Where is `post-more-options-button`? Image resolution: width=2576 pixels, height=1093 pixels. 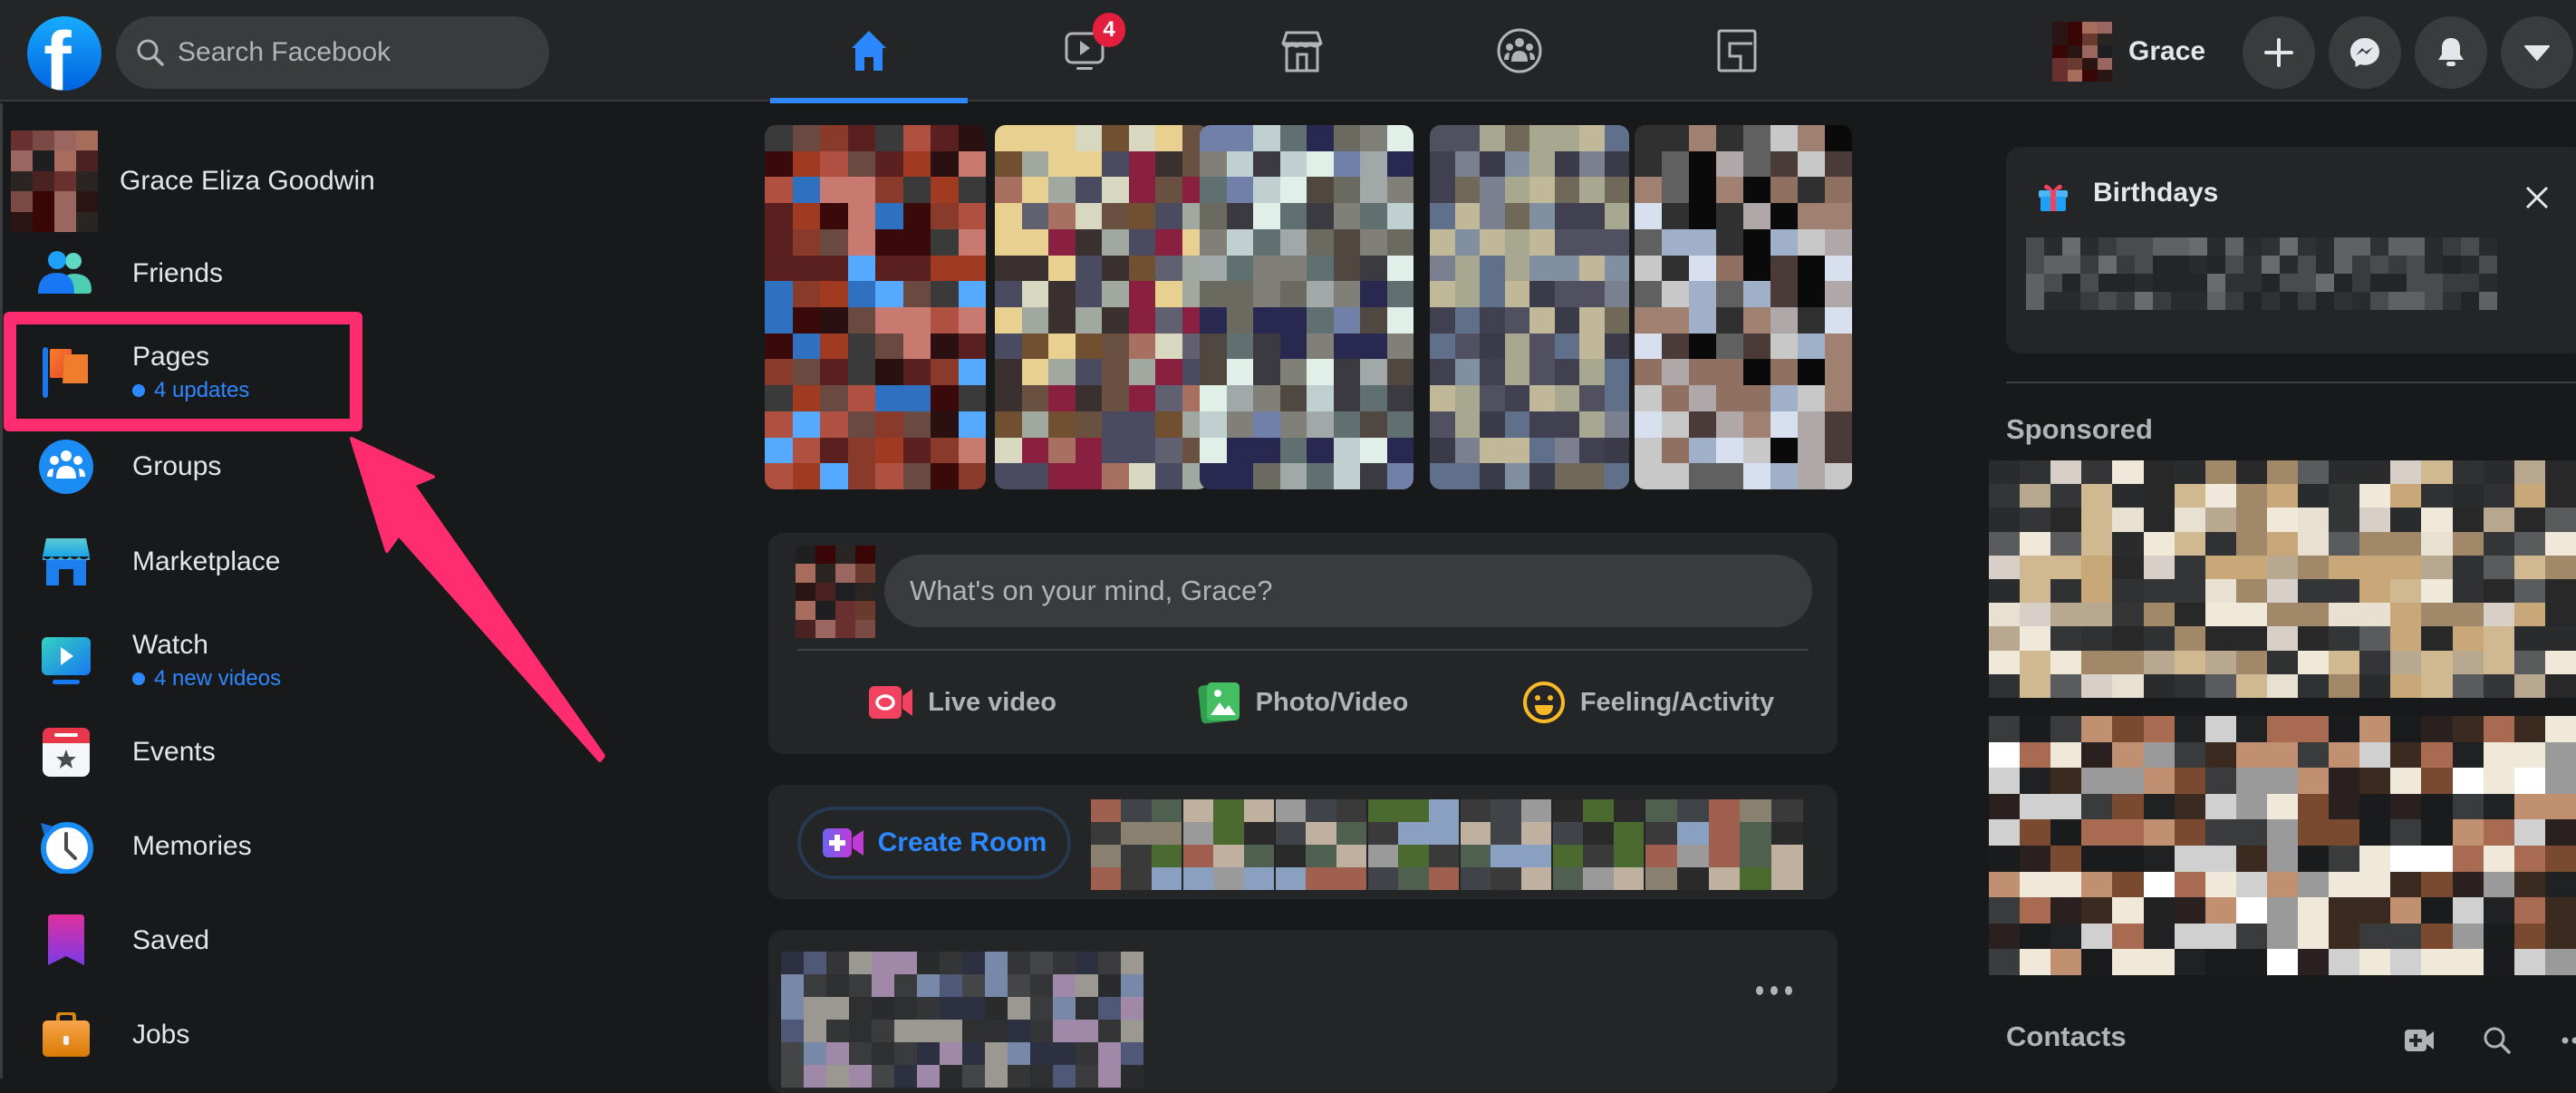
post-more-options-button is located at coordinates (1774, 990).